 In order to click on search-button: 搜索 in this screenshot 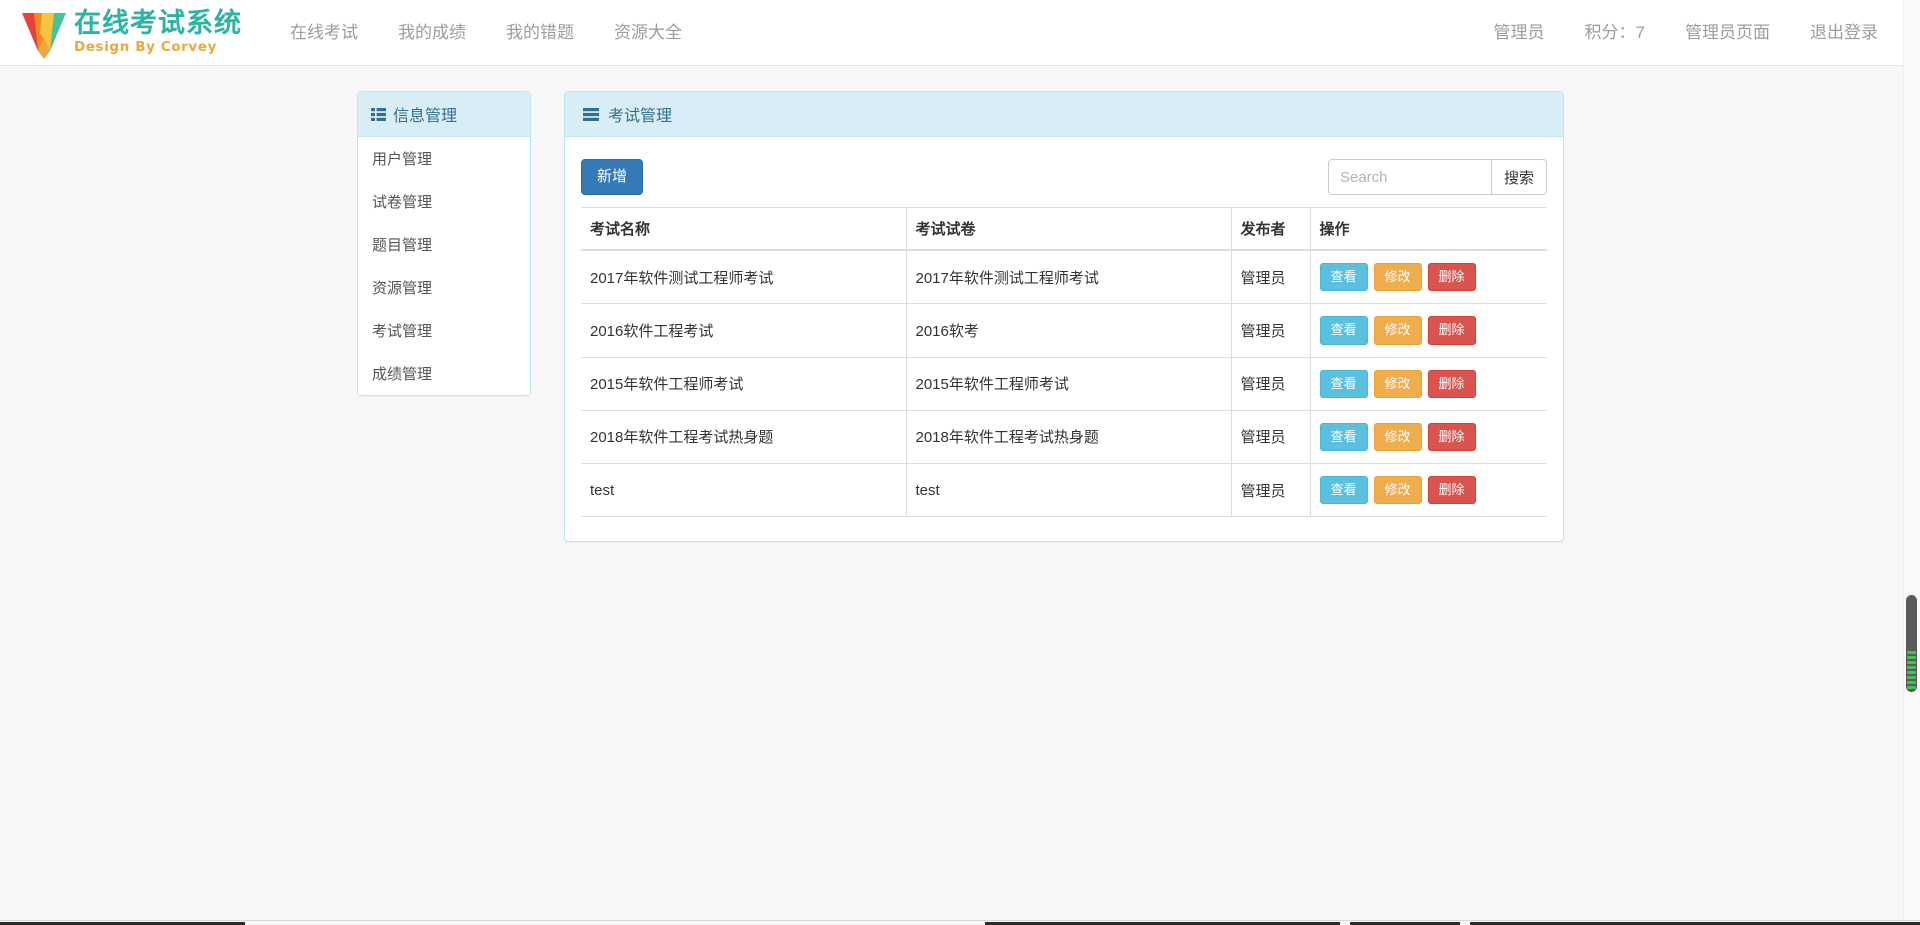, I will do `click(1518, 177)`.